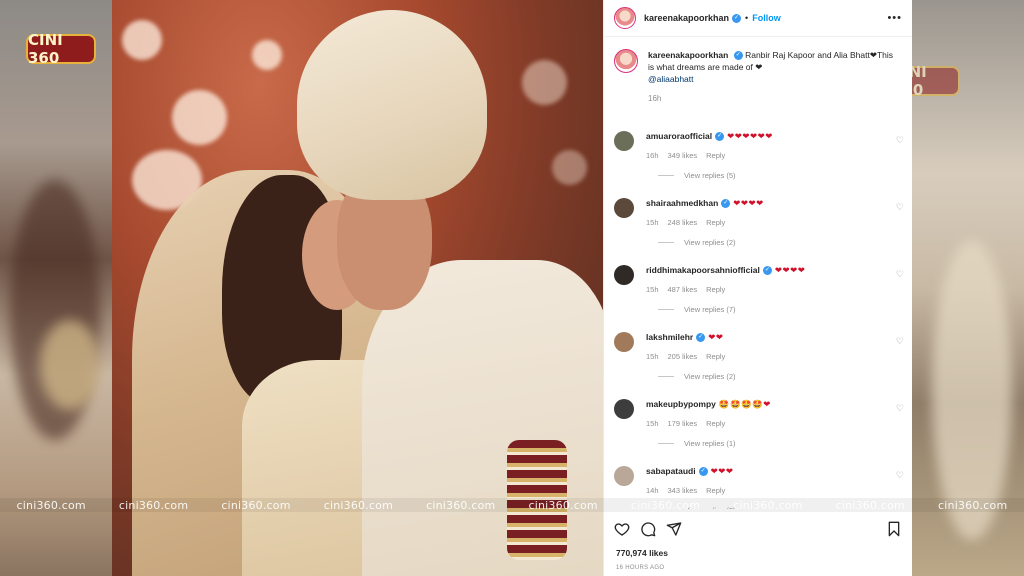 This screenshot has width=1024, height=576. I want to click on share-icon, so click(674, 529).